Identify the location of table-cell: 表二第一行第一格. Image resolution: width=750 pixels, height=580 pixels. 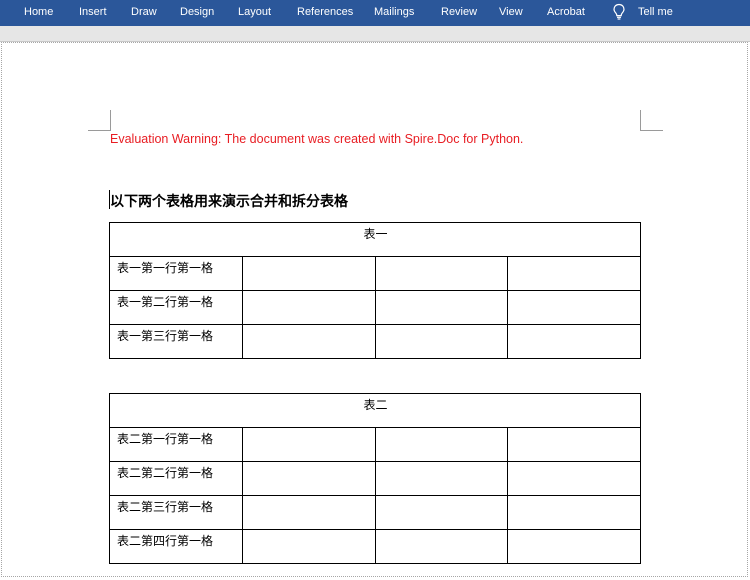
(176, 444).